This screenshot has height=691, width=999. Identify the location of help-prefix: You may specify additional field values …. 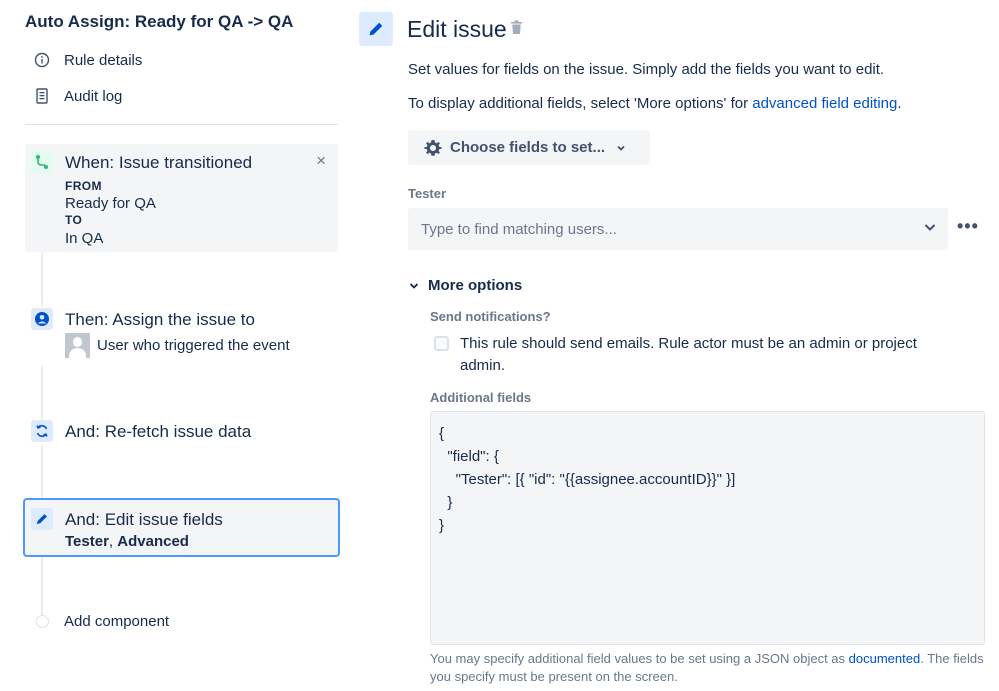
(639, 658).